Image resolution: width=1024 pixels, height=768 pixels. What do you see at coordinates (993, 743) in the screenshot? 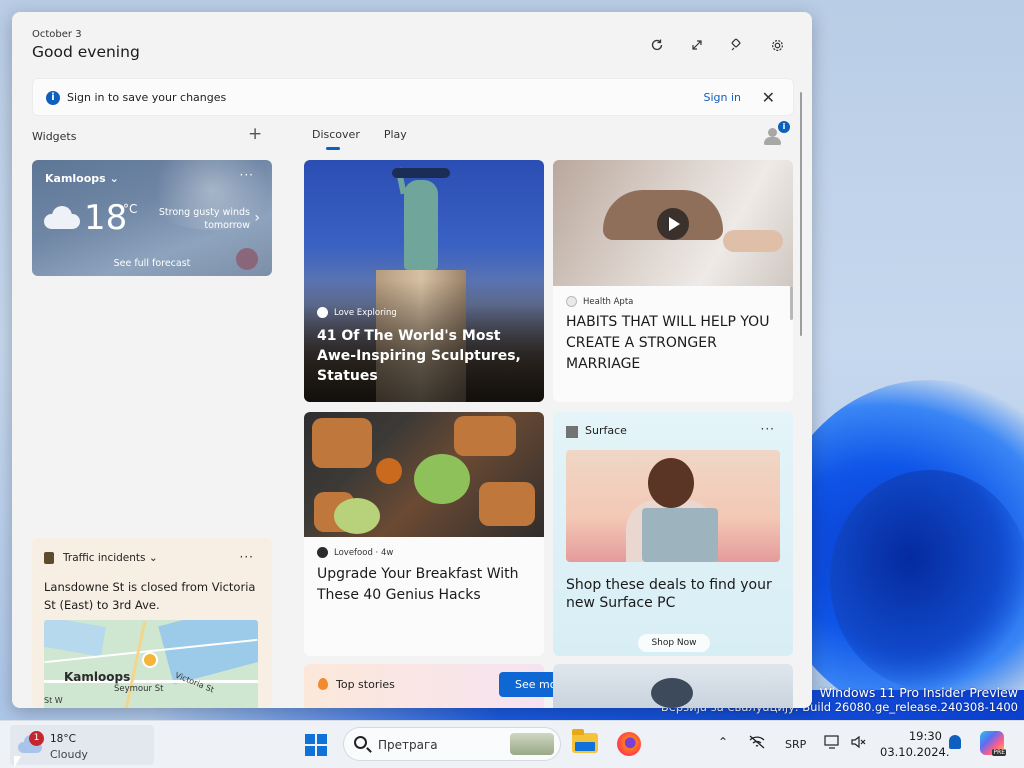
I see `copilot-icon: PRE` at bounding box center [993, 743].